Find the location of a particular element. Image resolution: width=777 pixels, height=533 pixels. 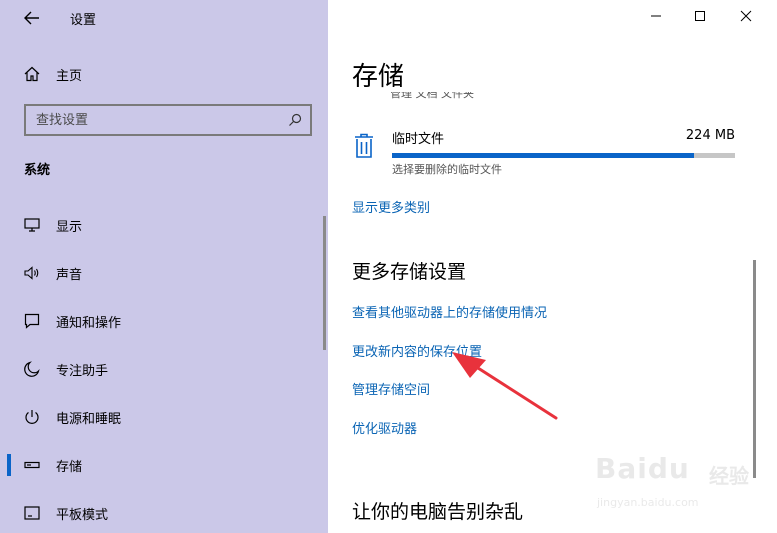

power-icon is located at coordinates (32, 417).